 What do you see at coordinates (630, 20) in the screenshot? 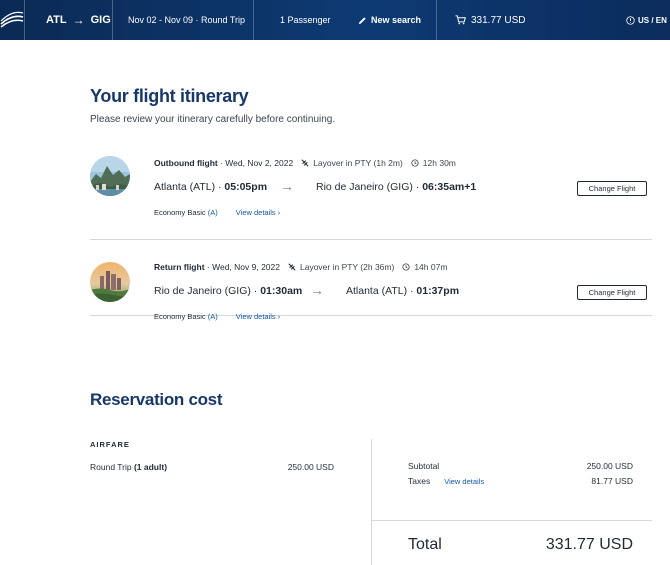
I see `globe-icon` at bounding box center [630, 20].